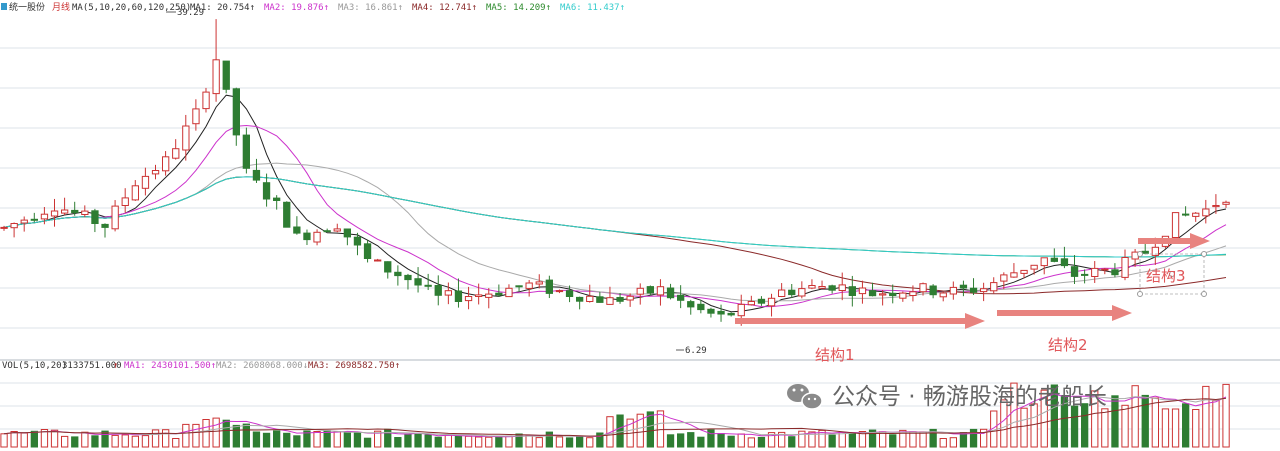 This screenshot has height=451, width=1280. I want to click on period-label: 月线, so click(61, 7).